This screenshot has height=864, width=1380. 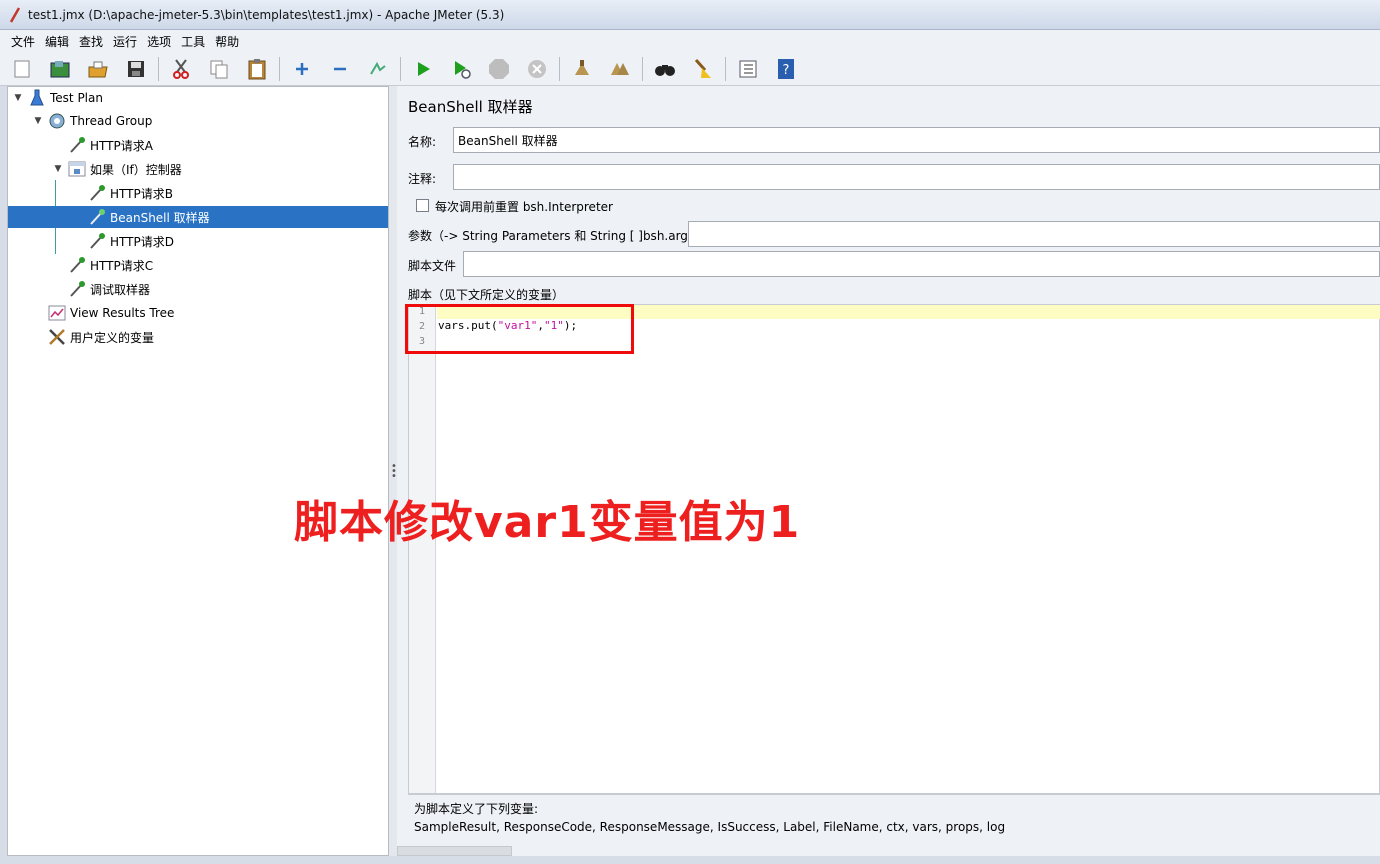 I want to click on tree-node-if-controller: ▼ 如果（If）控制器, so click(x=117, y=169).